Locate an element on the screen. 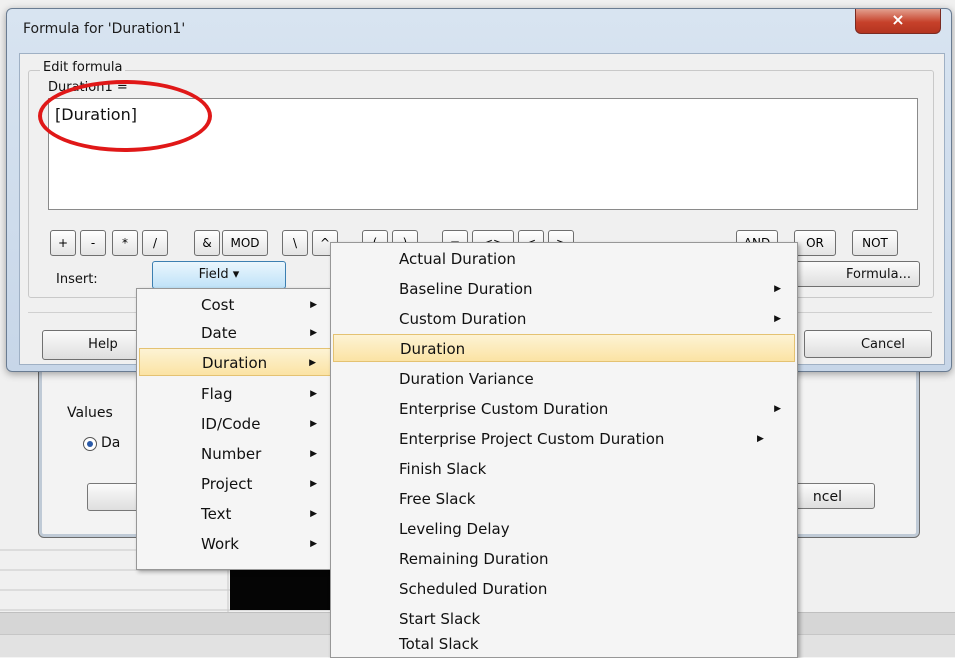 The width and height of the screenshot is (955, 658). menu-item-label: Total Slack is located at coordinates (439, 644).